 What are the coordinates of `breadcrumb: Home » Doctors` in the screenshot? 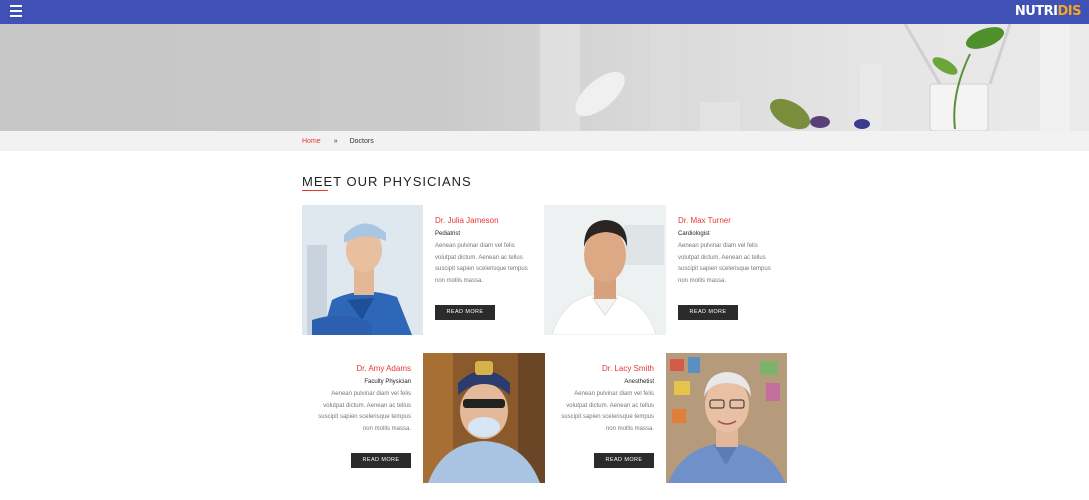 It's located at (338, 141).